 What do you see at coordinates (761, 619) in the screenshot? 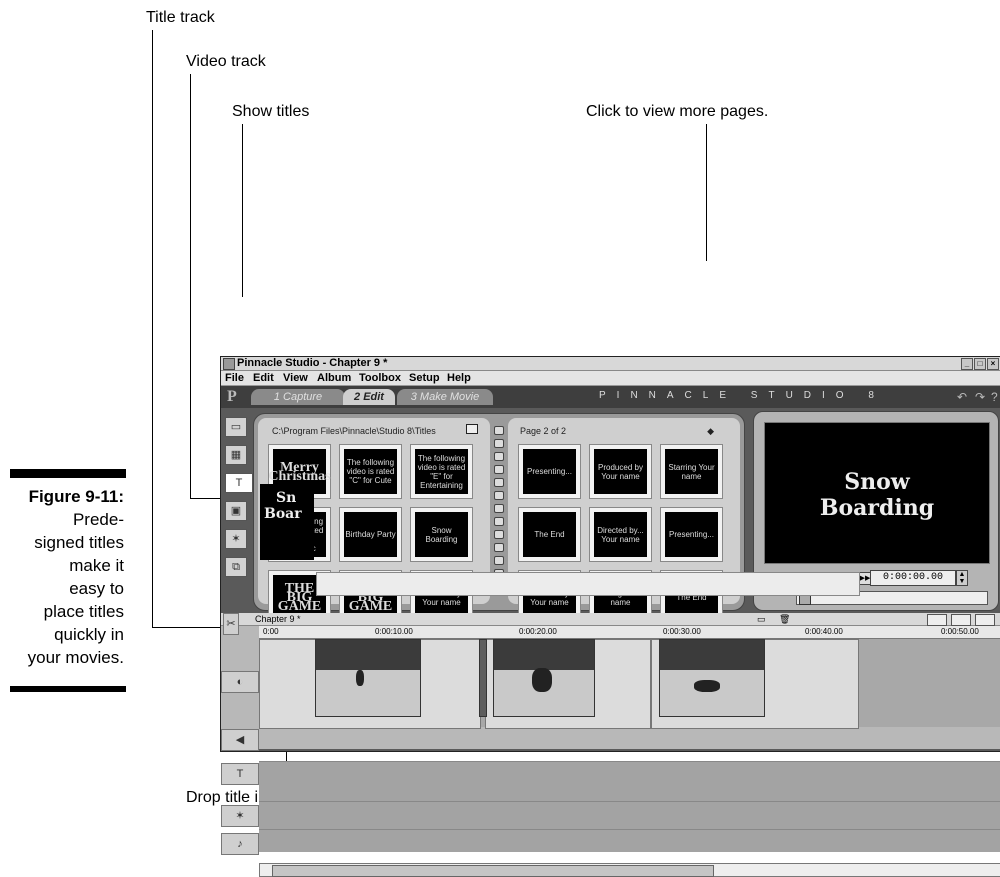
I see `split-icon: ▭` at bounding box center [761, 619].